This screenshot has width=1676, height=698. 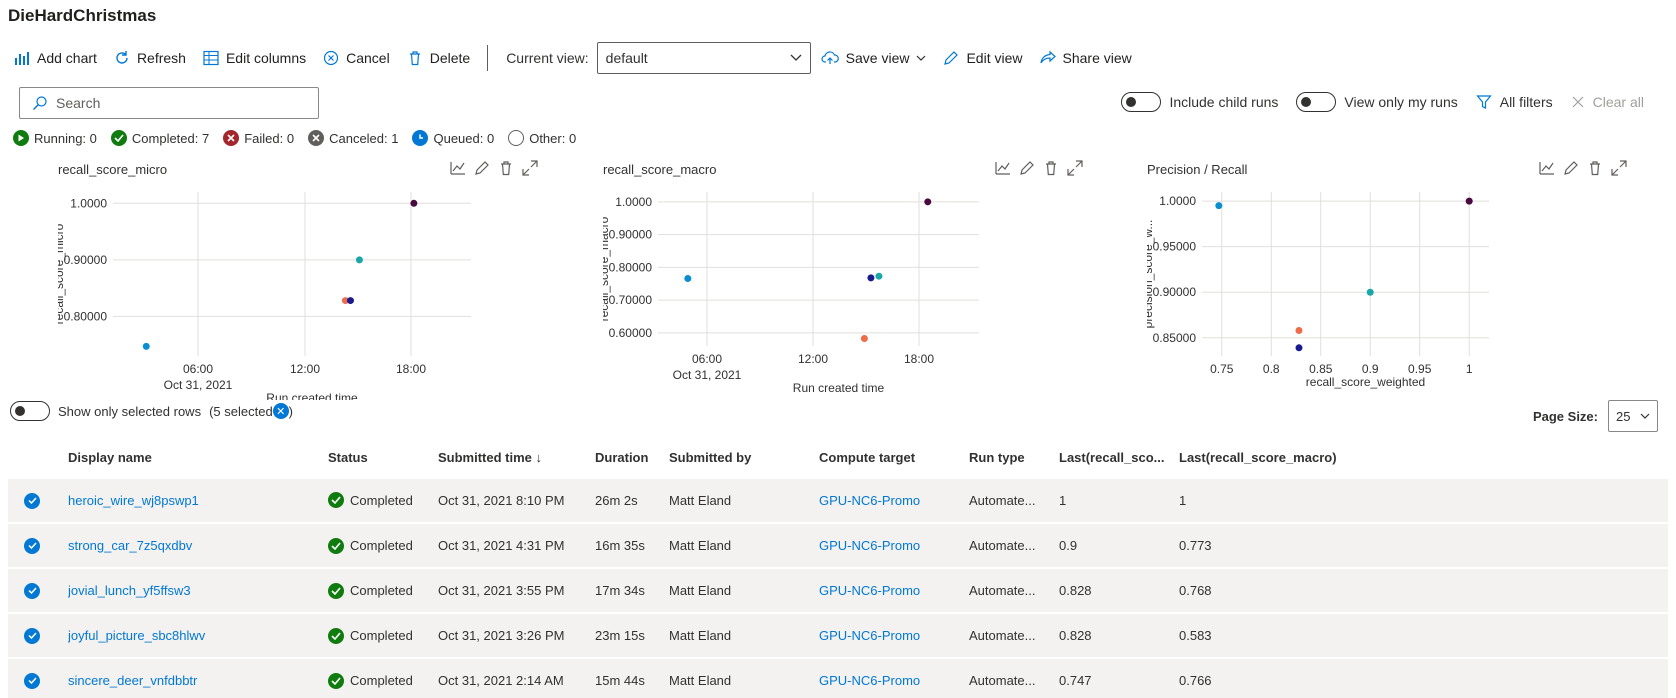 I want to click on run-name-link: jovial_lunch_yf5ffsw3, so click(x=129, y=590).